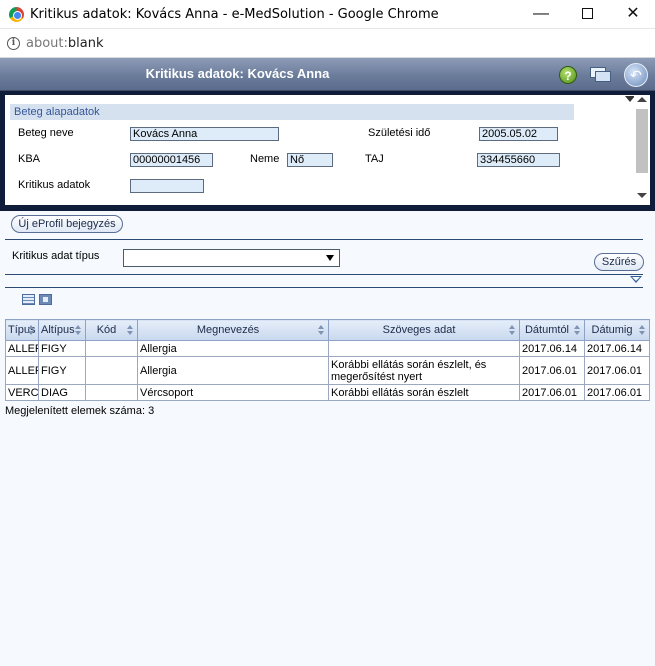 The image size is (655, 666). Describe the element at coordinates (642, 141) in the screenshot. I see `scroll-thumb` at that location.